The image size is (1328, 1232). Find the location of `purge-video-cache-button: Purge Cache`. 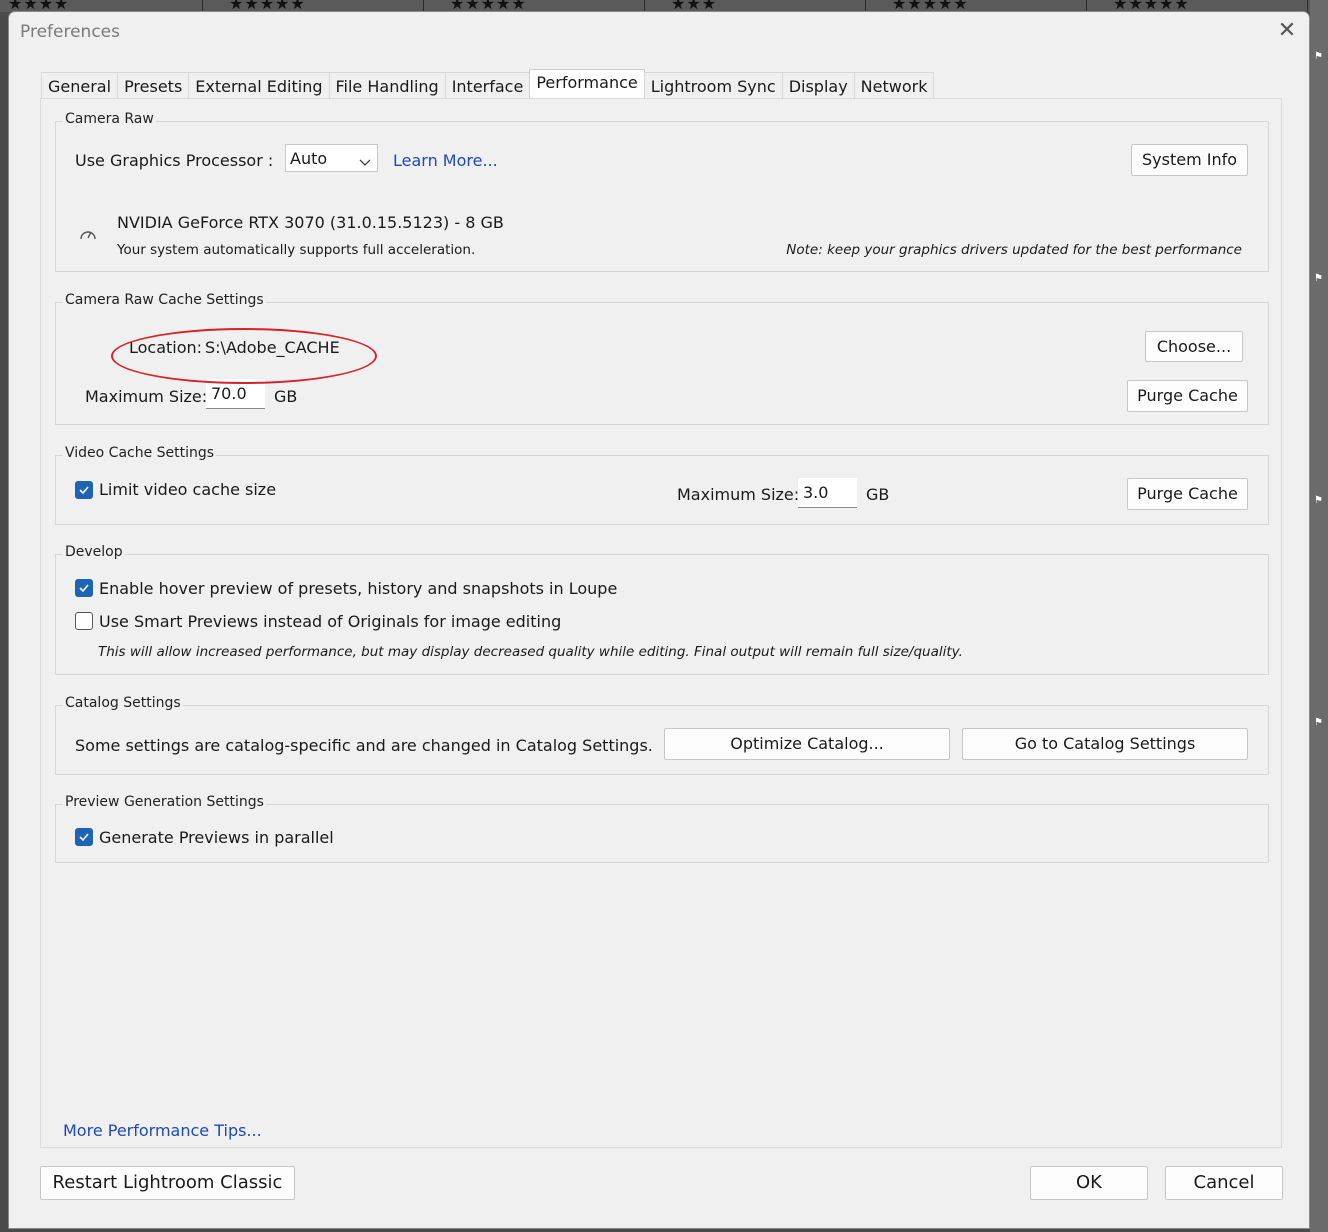

purge-video-cache-button: Purge Cache is located at coordinates (1187, 494).